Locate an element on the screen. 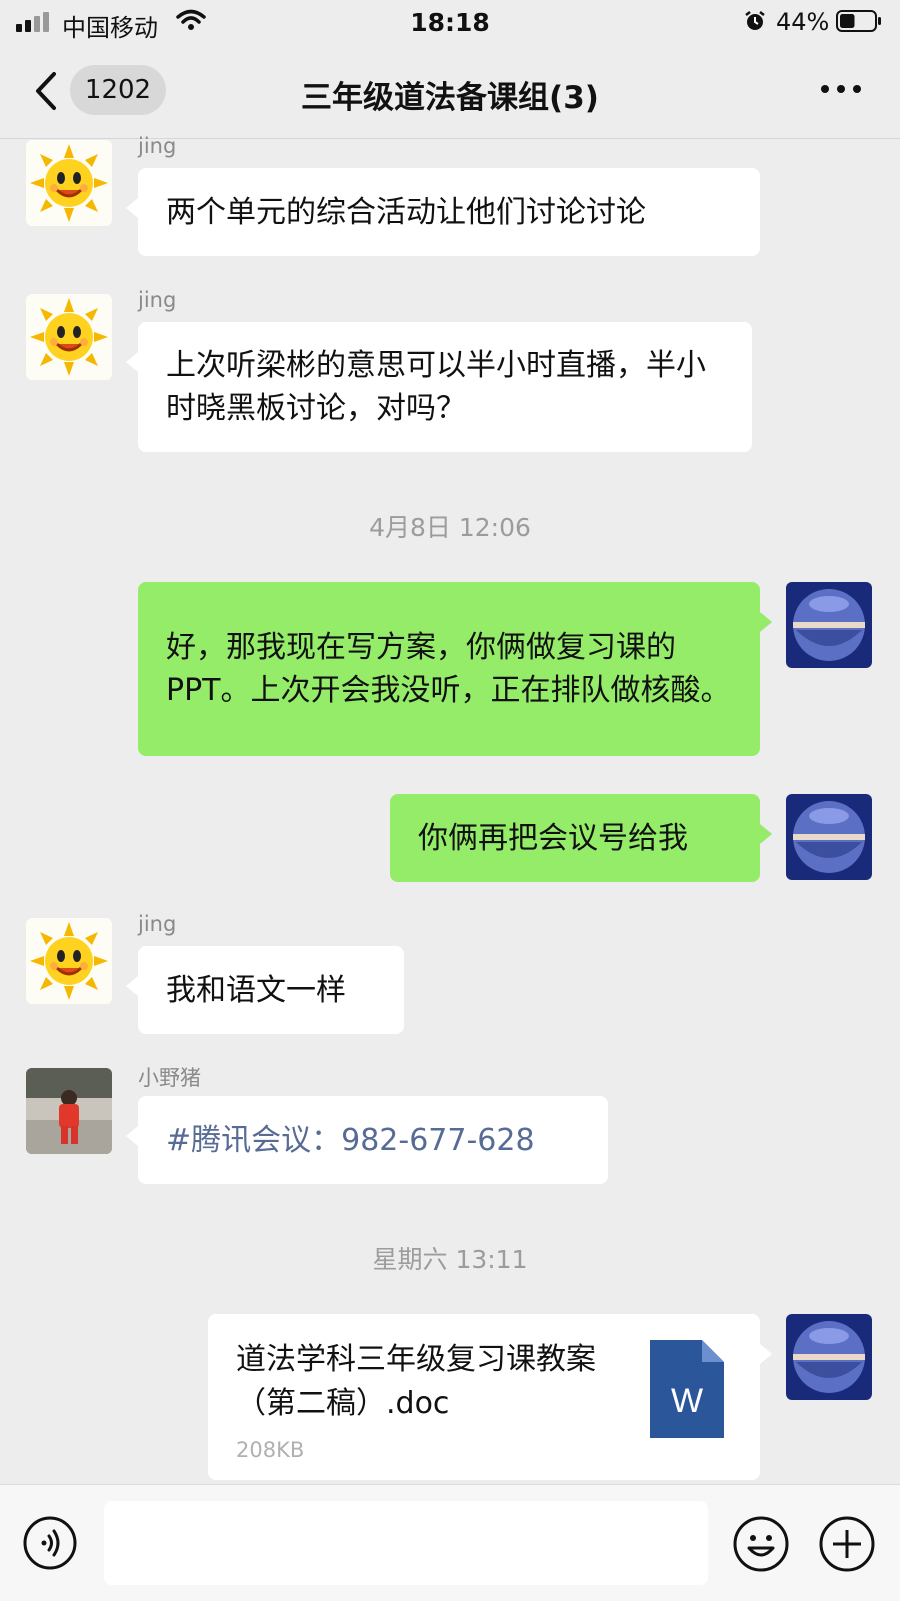  file-message-card: 道法学科三年级复习课教案（第二稿）.doc 208KB W is located at coordinates (484, 1397).